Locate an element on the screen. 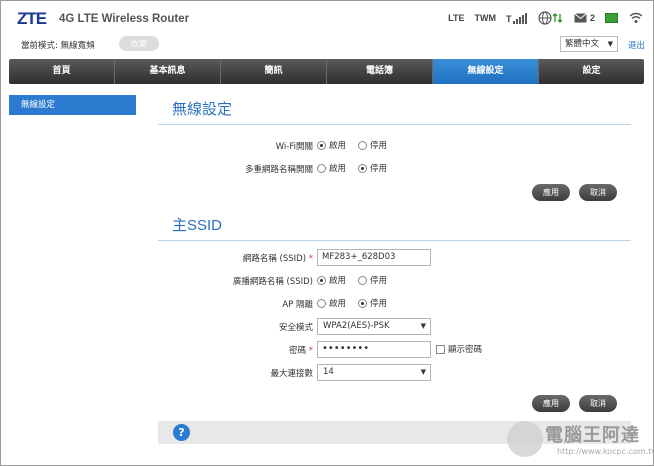 Image resolution: width=654 pixels, height=466 pixels. mascot-logo is located at coordinates (525, 439).